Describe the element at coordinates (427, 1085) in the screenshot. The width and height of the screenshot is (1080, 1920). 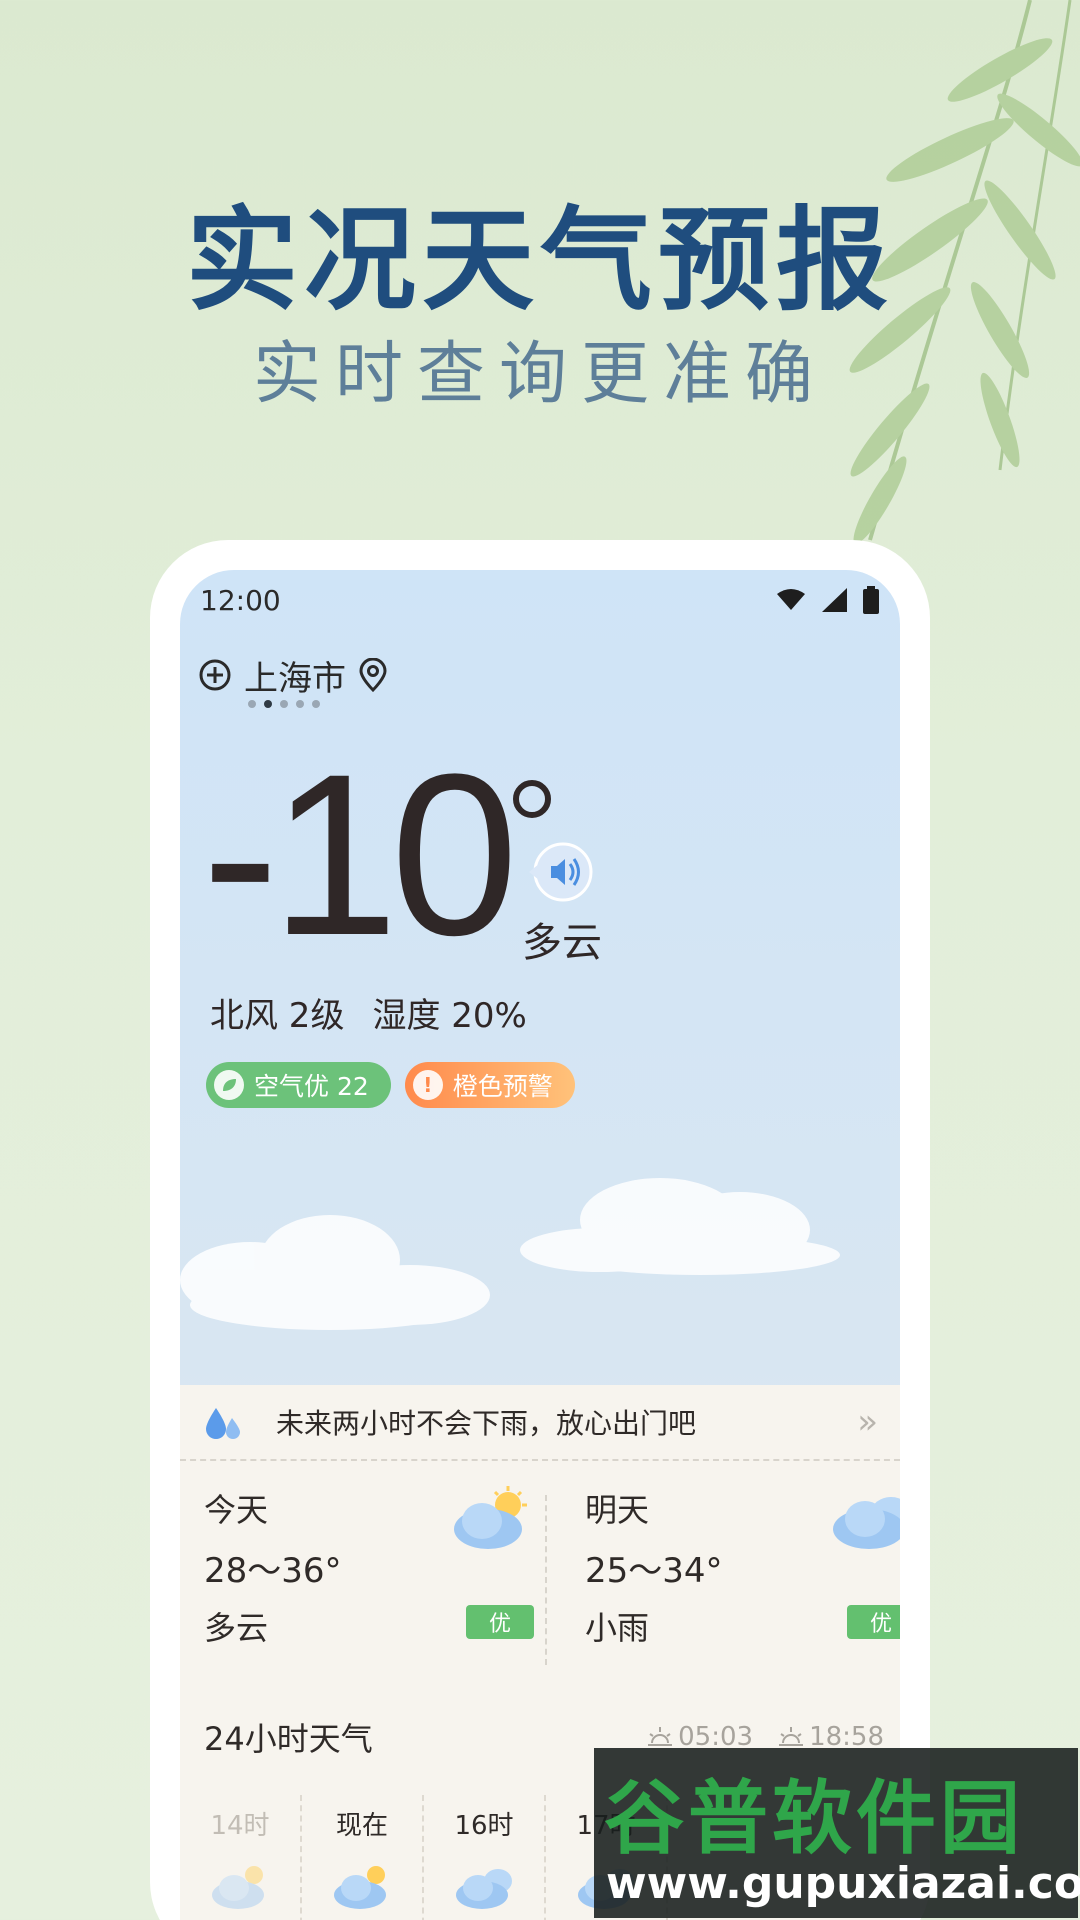
I see `alert-icon: !` at that location.